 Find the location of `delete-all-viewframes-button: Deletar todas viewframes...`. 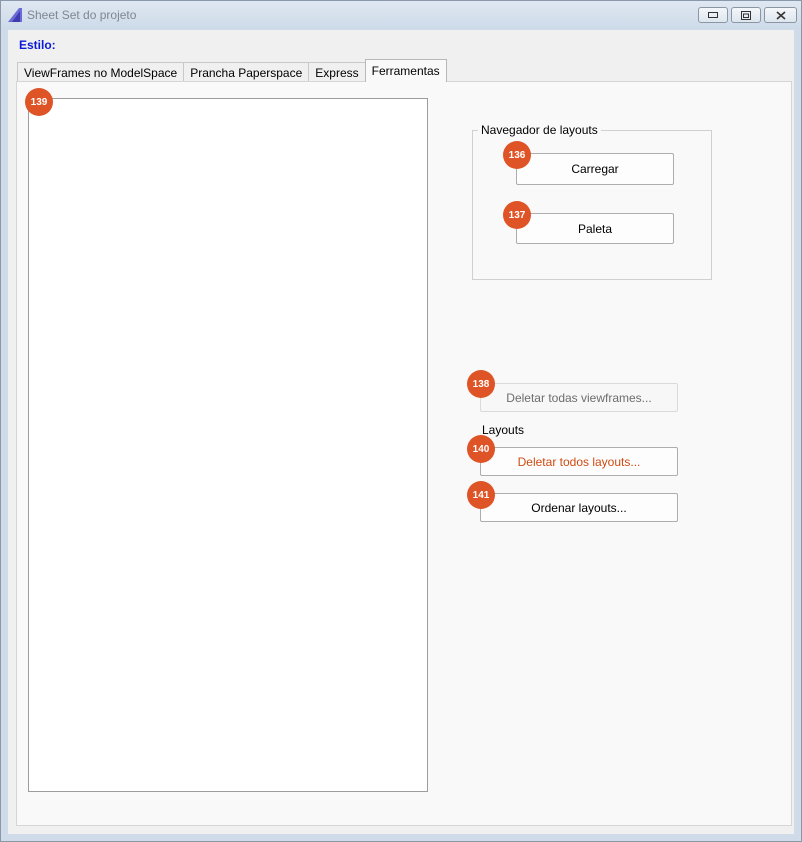

delete-all-viewframes-button: Deletar todas viewframes... is located at coordinates (579, 397).